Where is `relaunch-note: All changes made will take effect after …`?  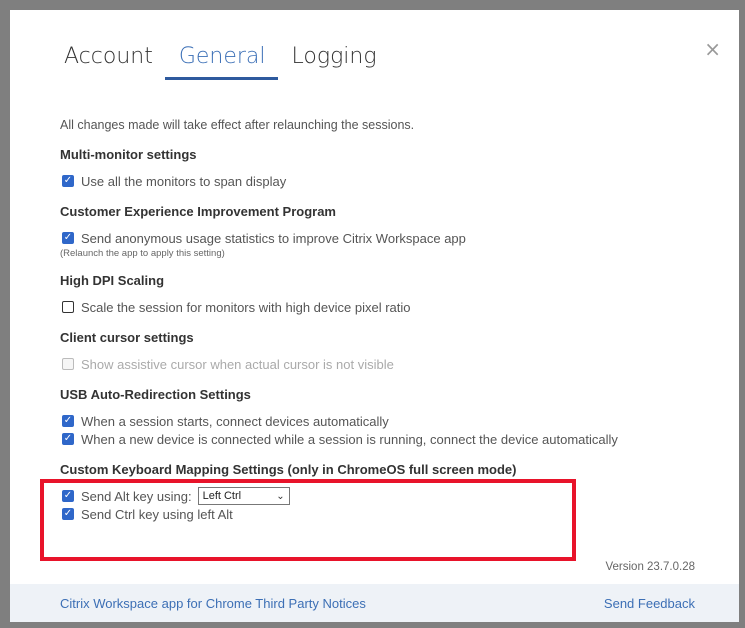
relaunch-note: All changes made will take effect after … is located at coordinates (237, 125).